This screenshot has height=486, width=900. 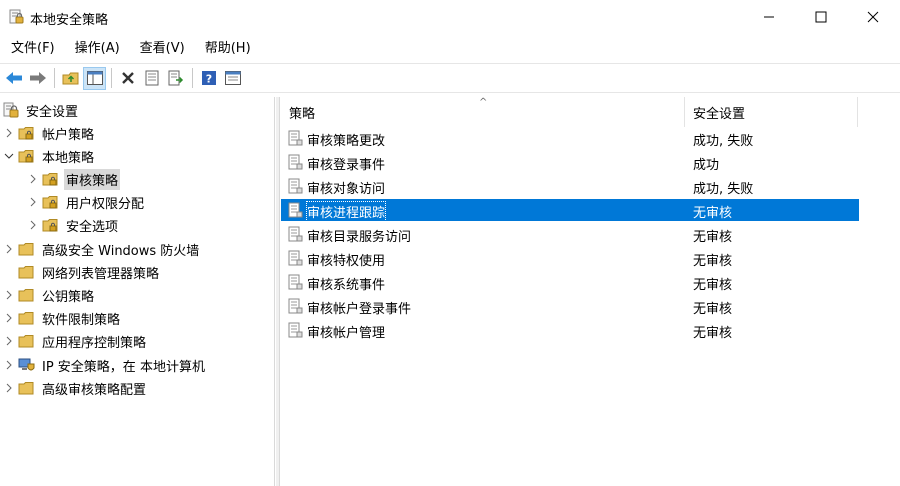 I want to click on tree-item-user-rights: 用户权限分配, so click(x=86, y=202).